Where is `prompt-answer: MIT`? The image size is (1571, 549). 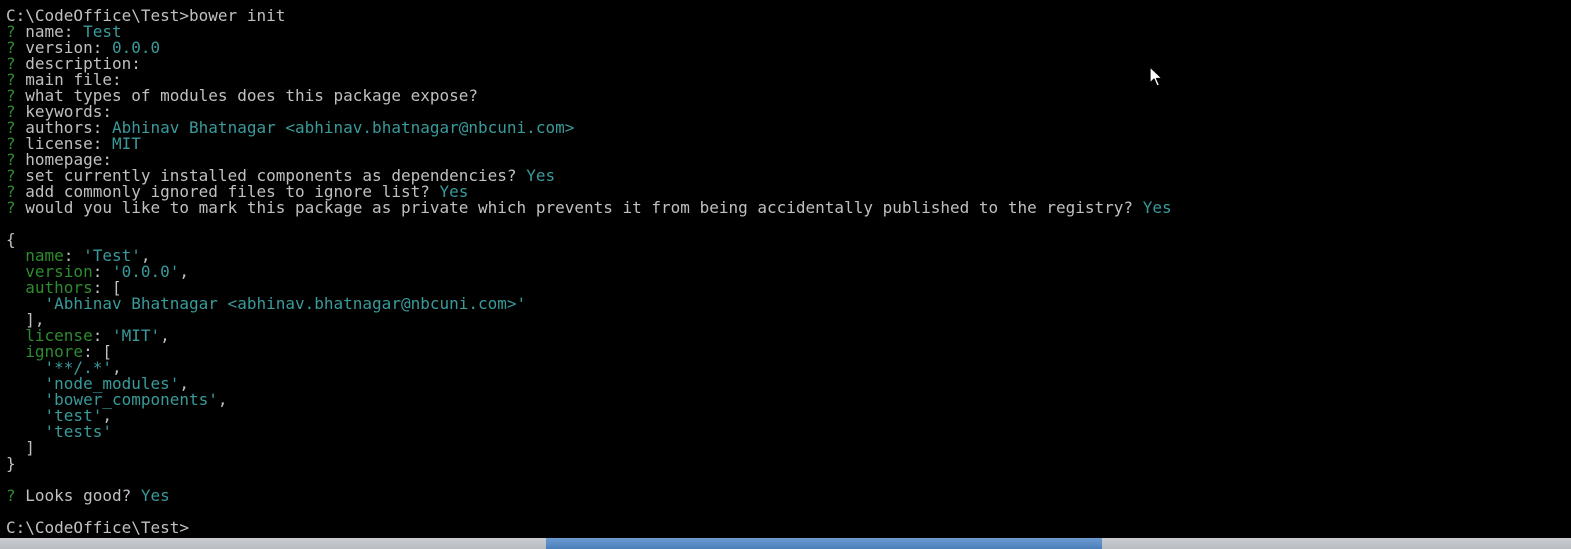 prompt-answer: MIT is located at coordinates (126, 143).